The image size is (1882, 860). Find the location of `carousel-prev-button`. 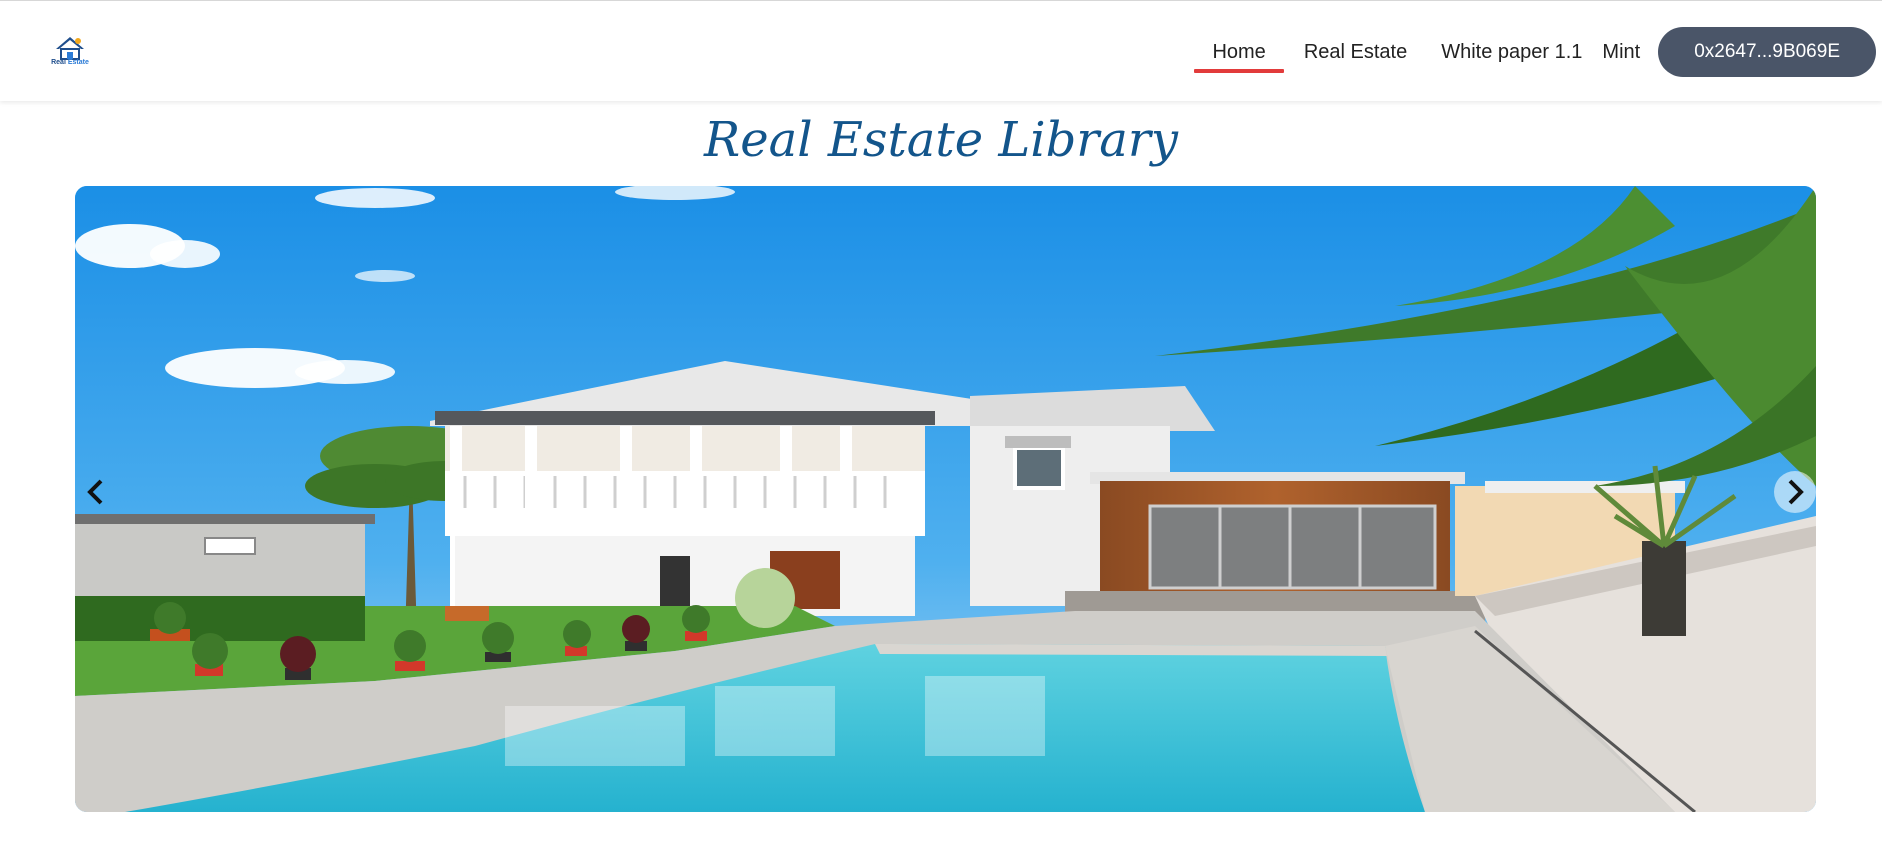

carousel-prev-button is located at coordinates (96, 492).